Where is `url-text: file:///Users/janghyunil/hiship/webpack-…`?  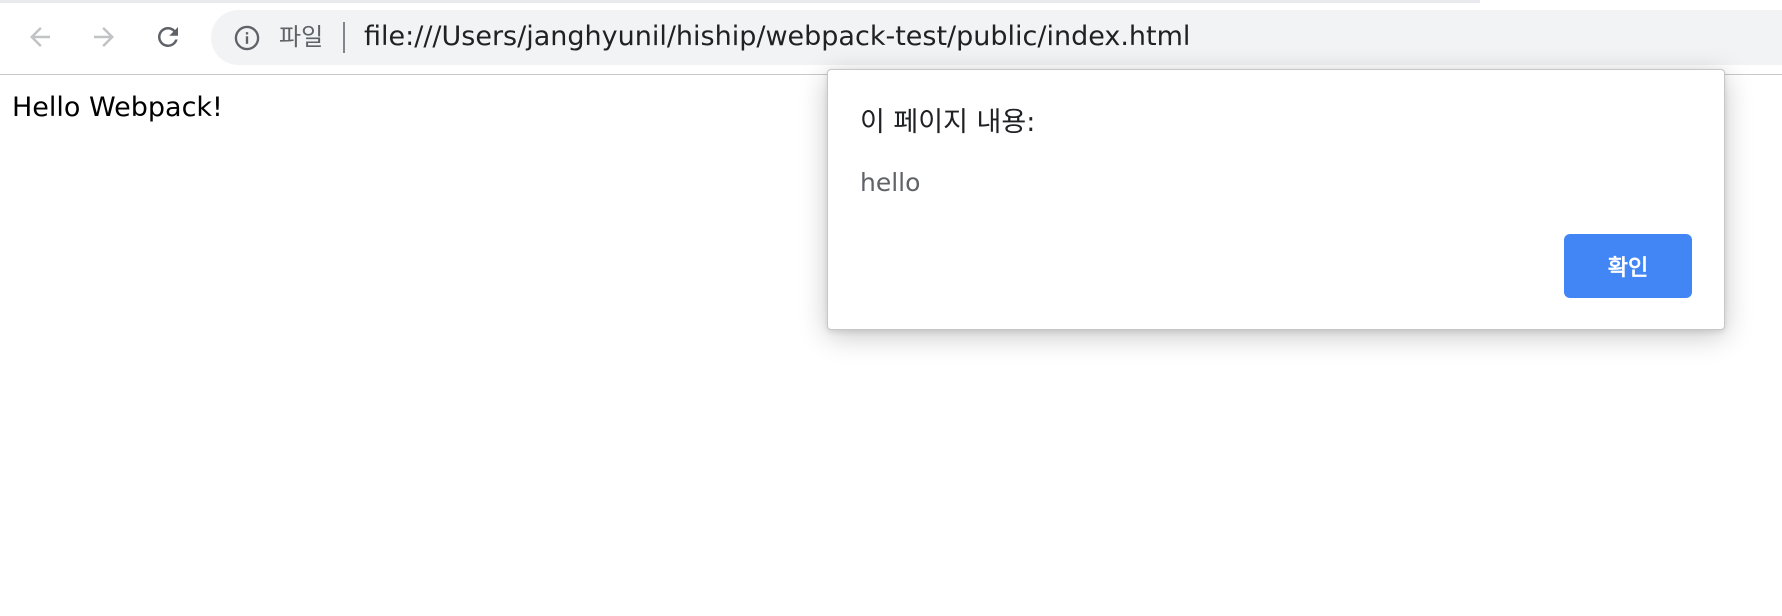 url-text: file:///Users/janghyunil/hiship/webpack-… is located at coordinates (777, 37).